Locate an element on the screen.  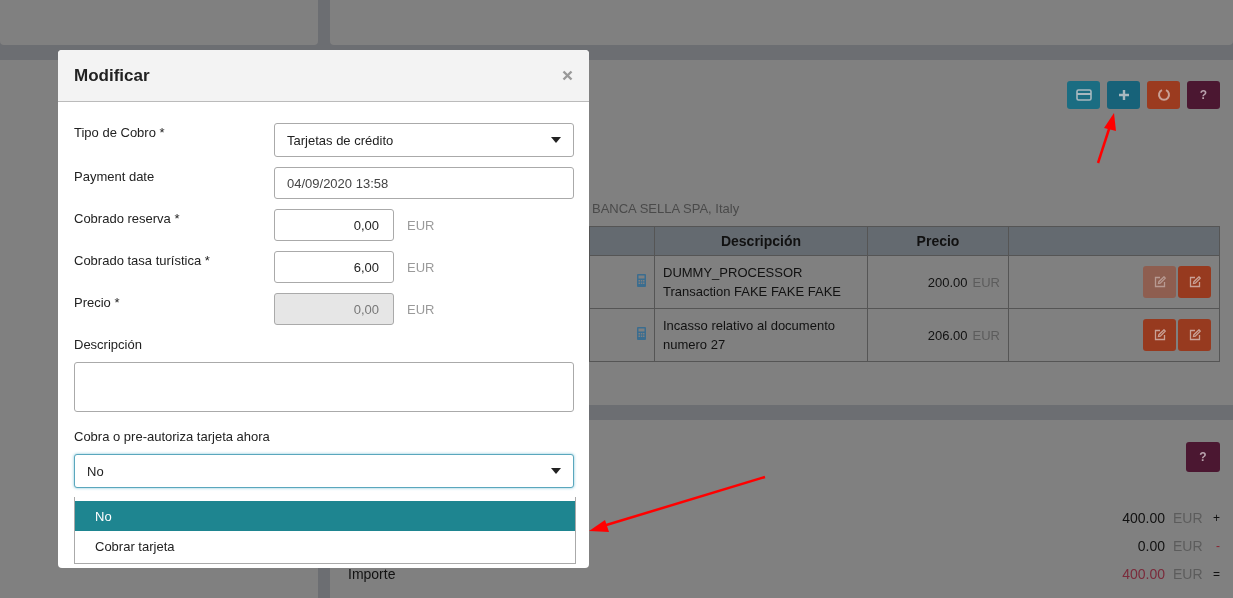
credit-card-icon is located at coordinates (1083, 95).